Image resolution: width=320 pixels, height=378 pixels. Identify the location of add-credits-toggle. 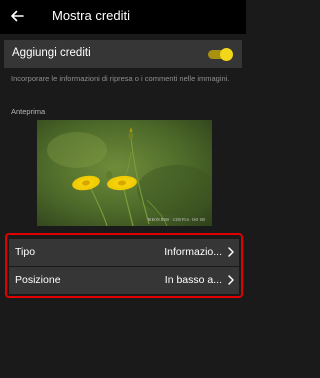
(220, 54).